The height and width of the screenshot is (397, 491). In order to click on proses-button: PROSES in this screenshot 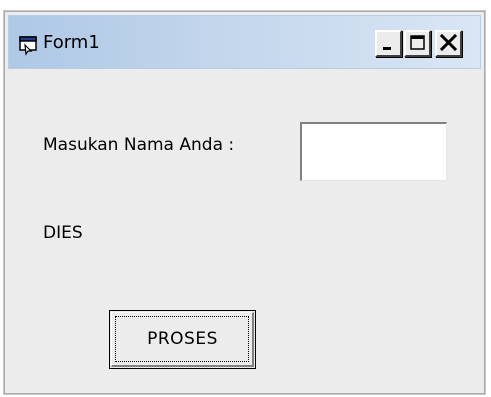, I will do `click(182, 339)`.